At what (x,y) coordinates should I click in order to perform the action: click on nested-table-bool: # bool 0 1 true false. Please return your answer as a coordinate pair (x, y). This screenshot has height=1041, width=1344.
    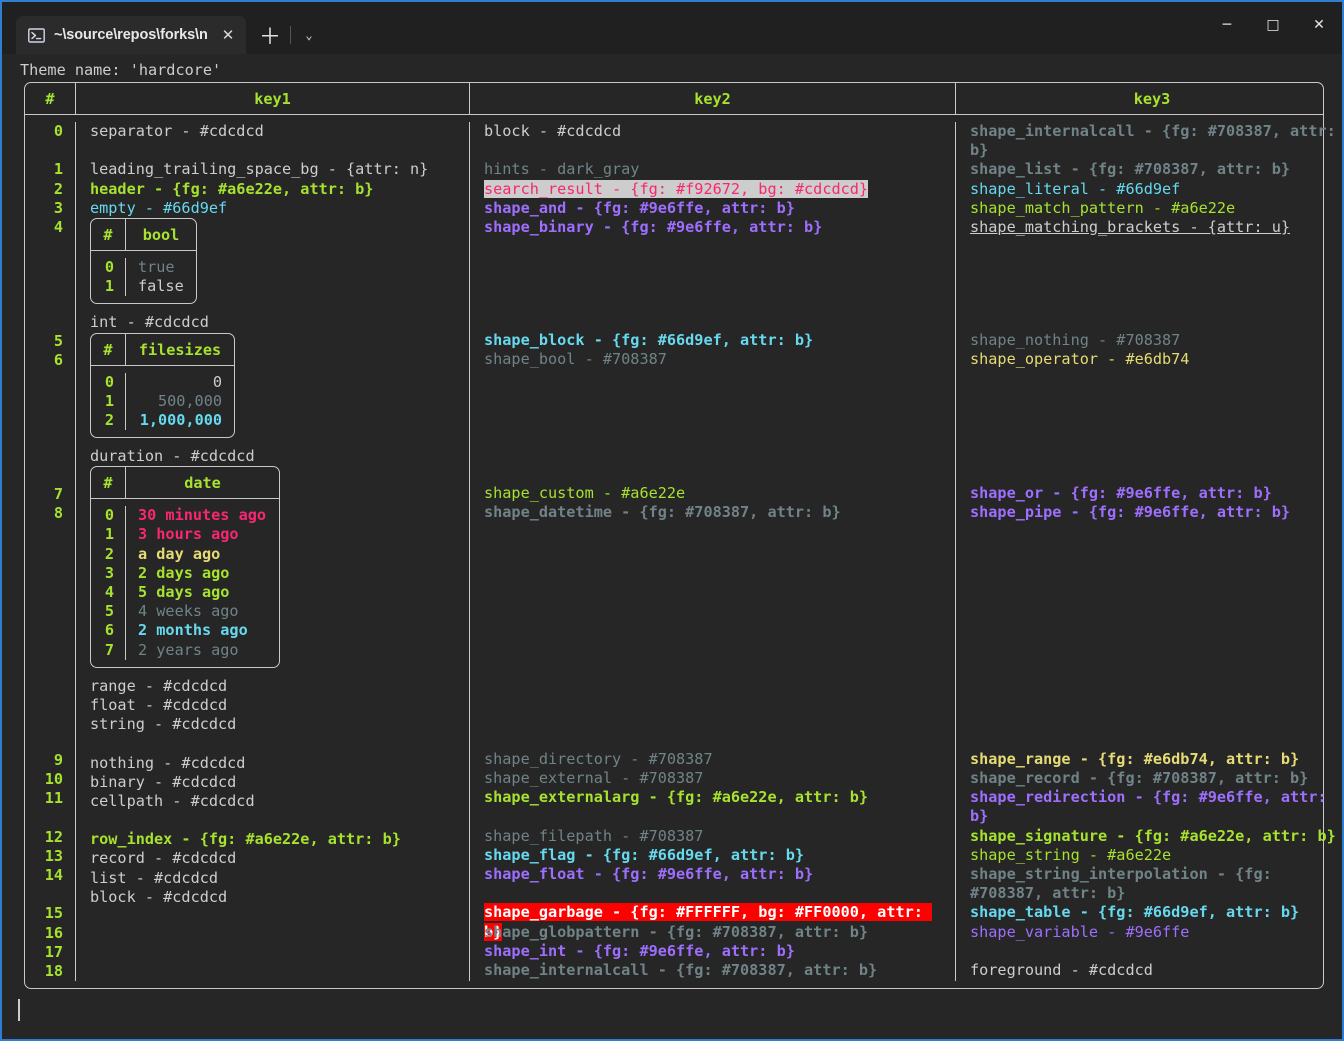
    Looking at the image, I should click on (143, 261).